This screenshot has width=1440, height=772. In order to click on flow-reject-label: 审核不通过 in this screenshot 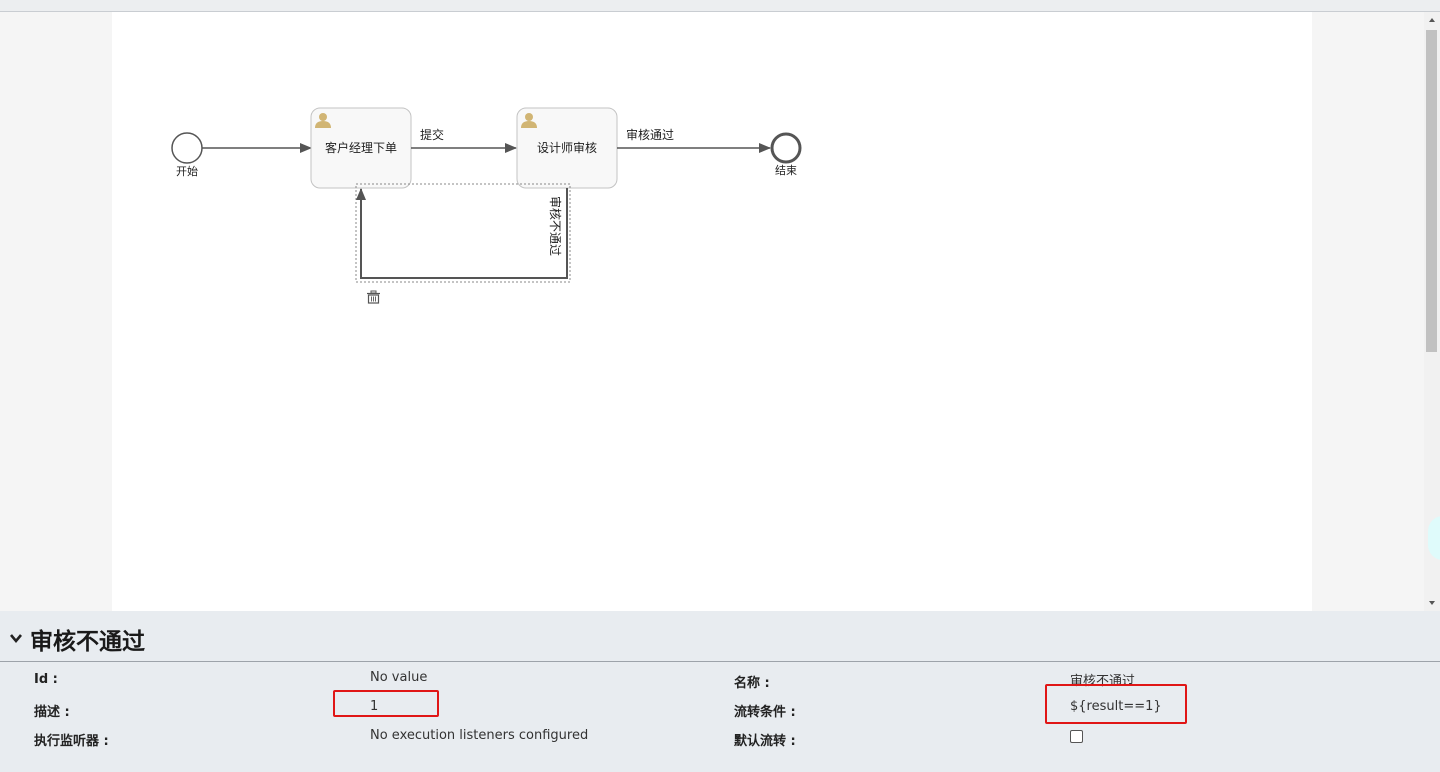, I will do `click(555, 226)`.